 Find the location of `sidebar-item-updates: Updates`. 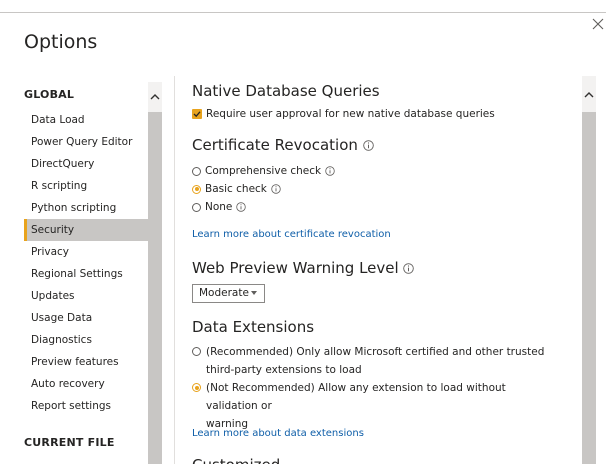

sidebar-item-updates: Updates is located at coordinates (86, 296).